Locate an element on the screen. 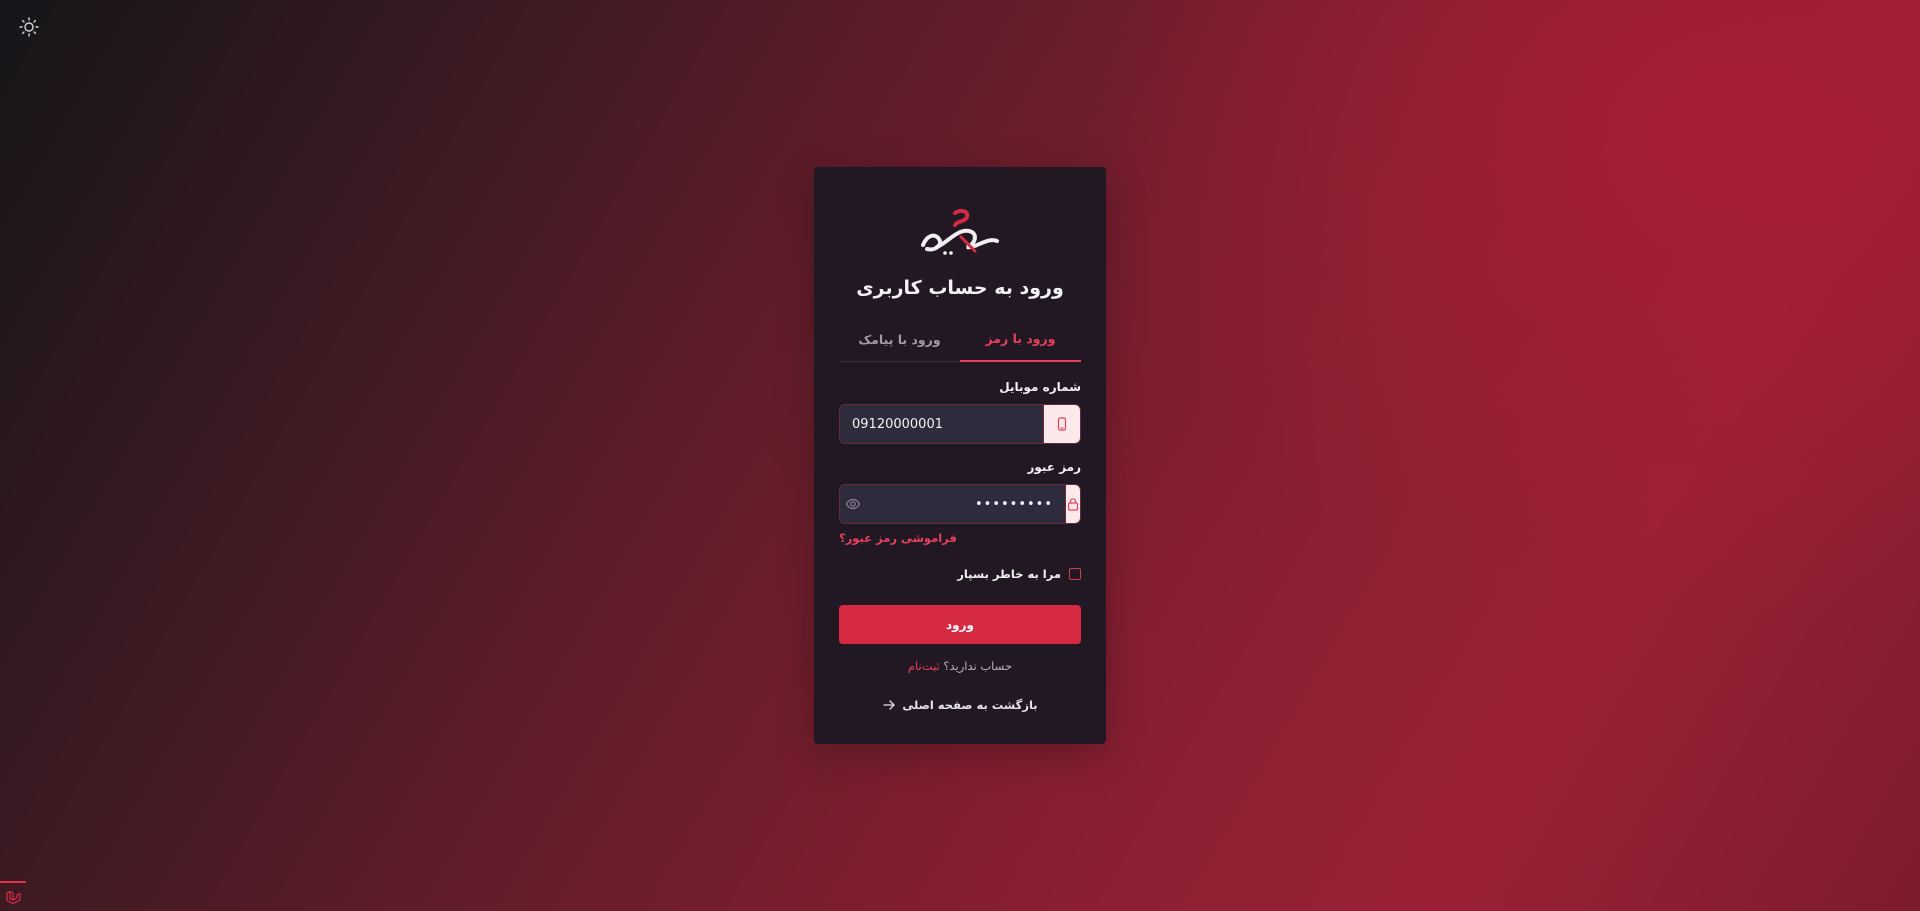 This screenshot has height=911, width=1920. no-account-text: حساب ندارید؟ is located at coordinates (978, 666).